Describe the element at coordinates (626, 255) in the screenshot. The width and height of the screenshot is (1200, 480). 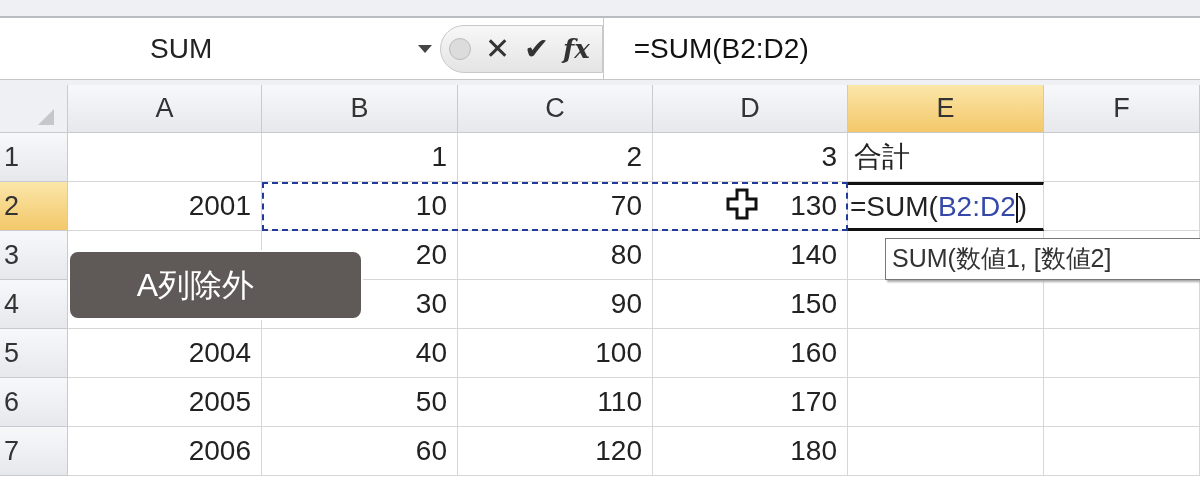
I see `table-cell-text: 80` at that location.